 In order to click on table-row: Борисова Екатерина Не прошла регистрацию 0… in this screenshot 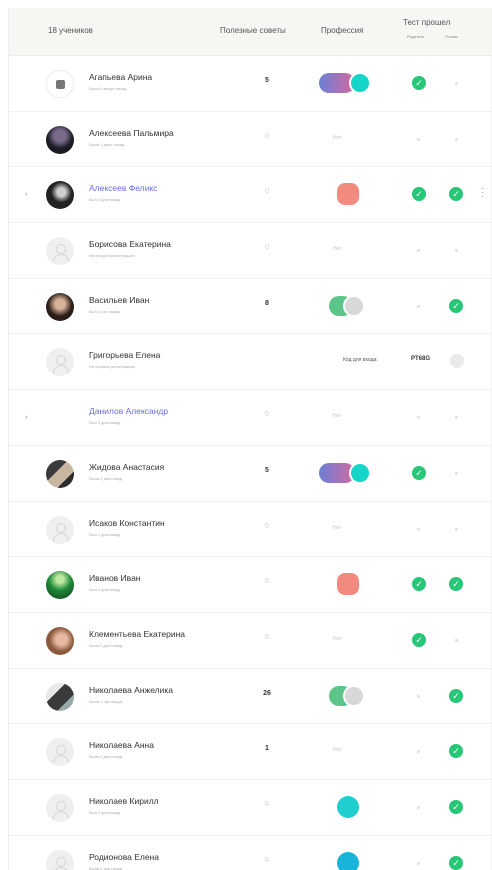, I will do `click(250, 251)`.